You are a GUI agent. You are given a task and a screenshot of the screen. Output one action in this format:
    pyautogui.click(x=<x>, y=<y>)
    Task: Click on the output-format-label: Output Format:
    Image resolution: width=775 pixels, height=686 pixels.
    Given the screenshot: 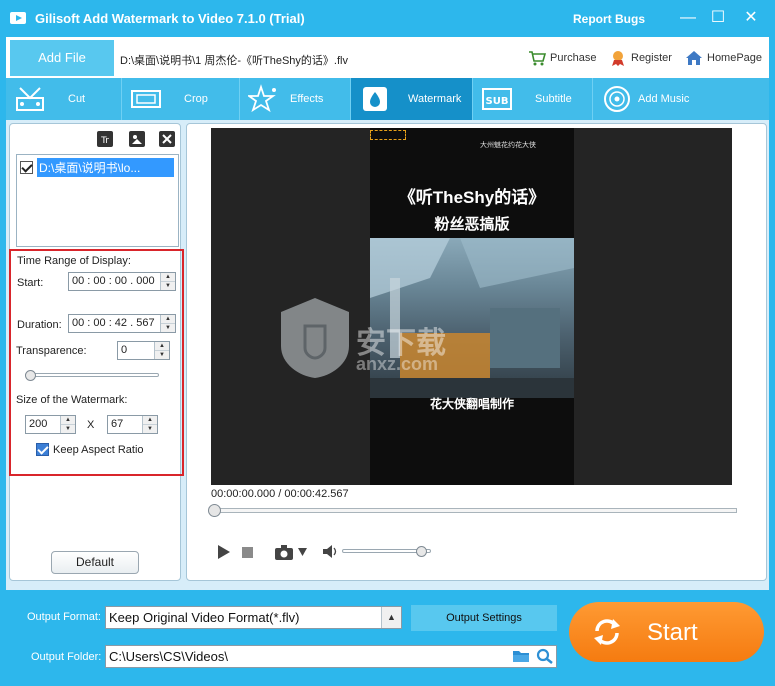 What is the action you would take?
    pyautogui.click(x=64, y=617)
    